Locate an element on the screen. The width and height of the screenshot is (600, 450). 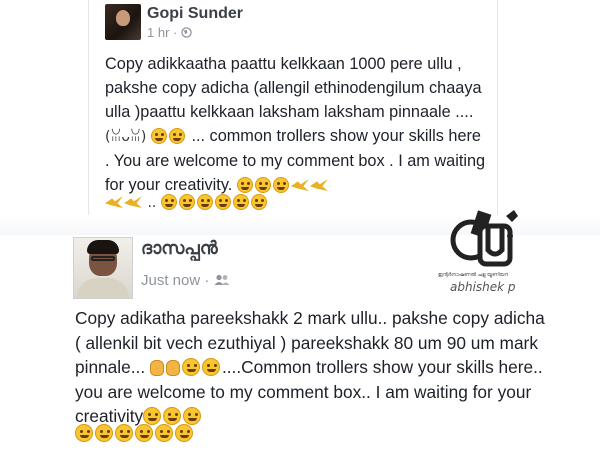
friends-icon is located at coordinates (222, 280).